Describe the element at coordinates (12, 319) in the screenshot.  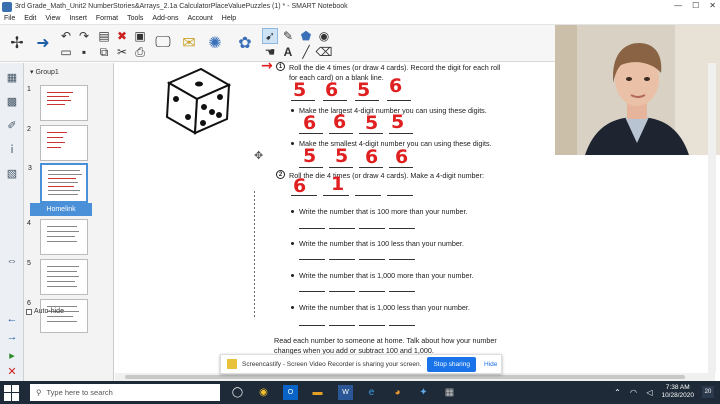
I see `prev-page-icon: ←` at that location.